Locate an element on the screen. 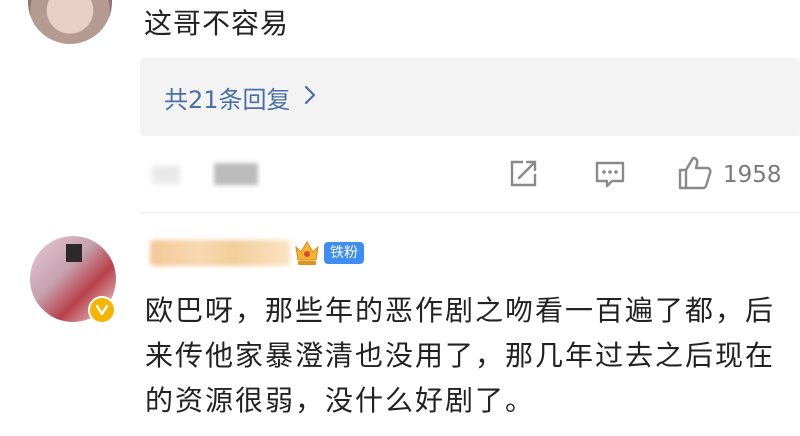  avatar-redaction is located at coordinates (74, 253).